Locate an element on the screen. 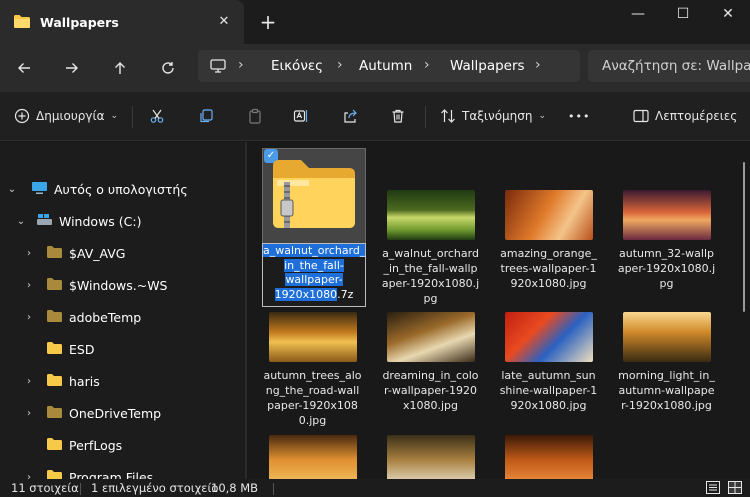 This screenshot has height=497, width=750. share-button is located at coordinates (350, 116).